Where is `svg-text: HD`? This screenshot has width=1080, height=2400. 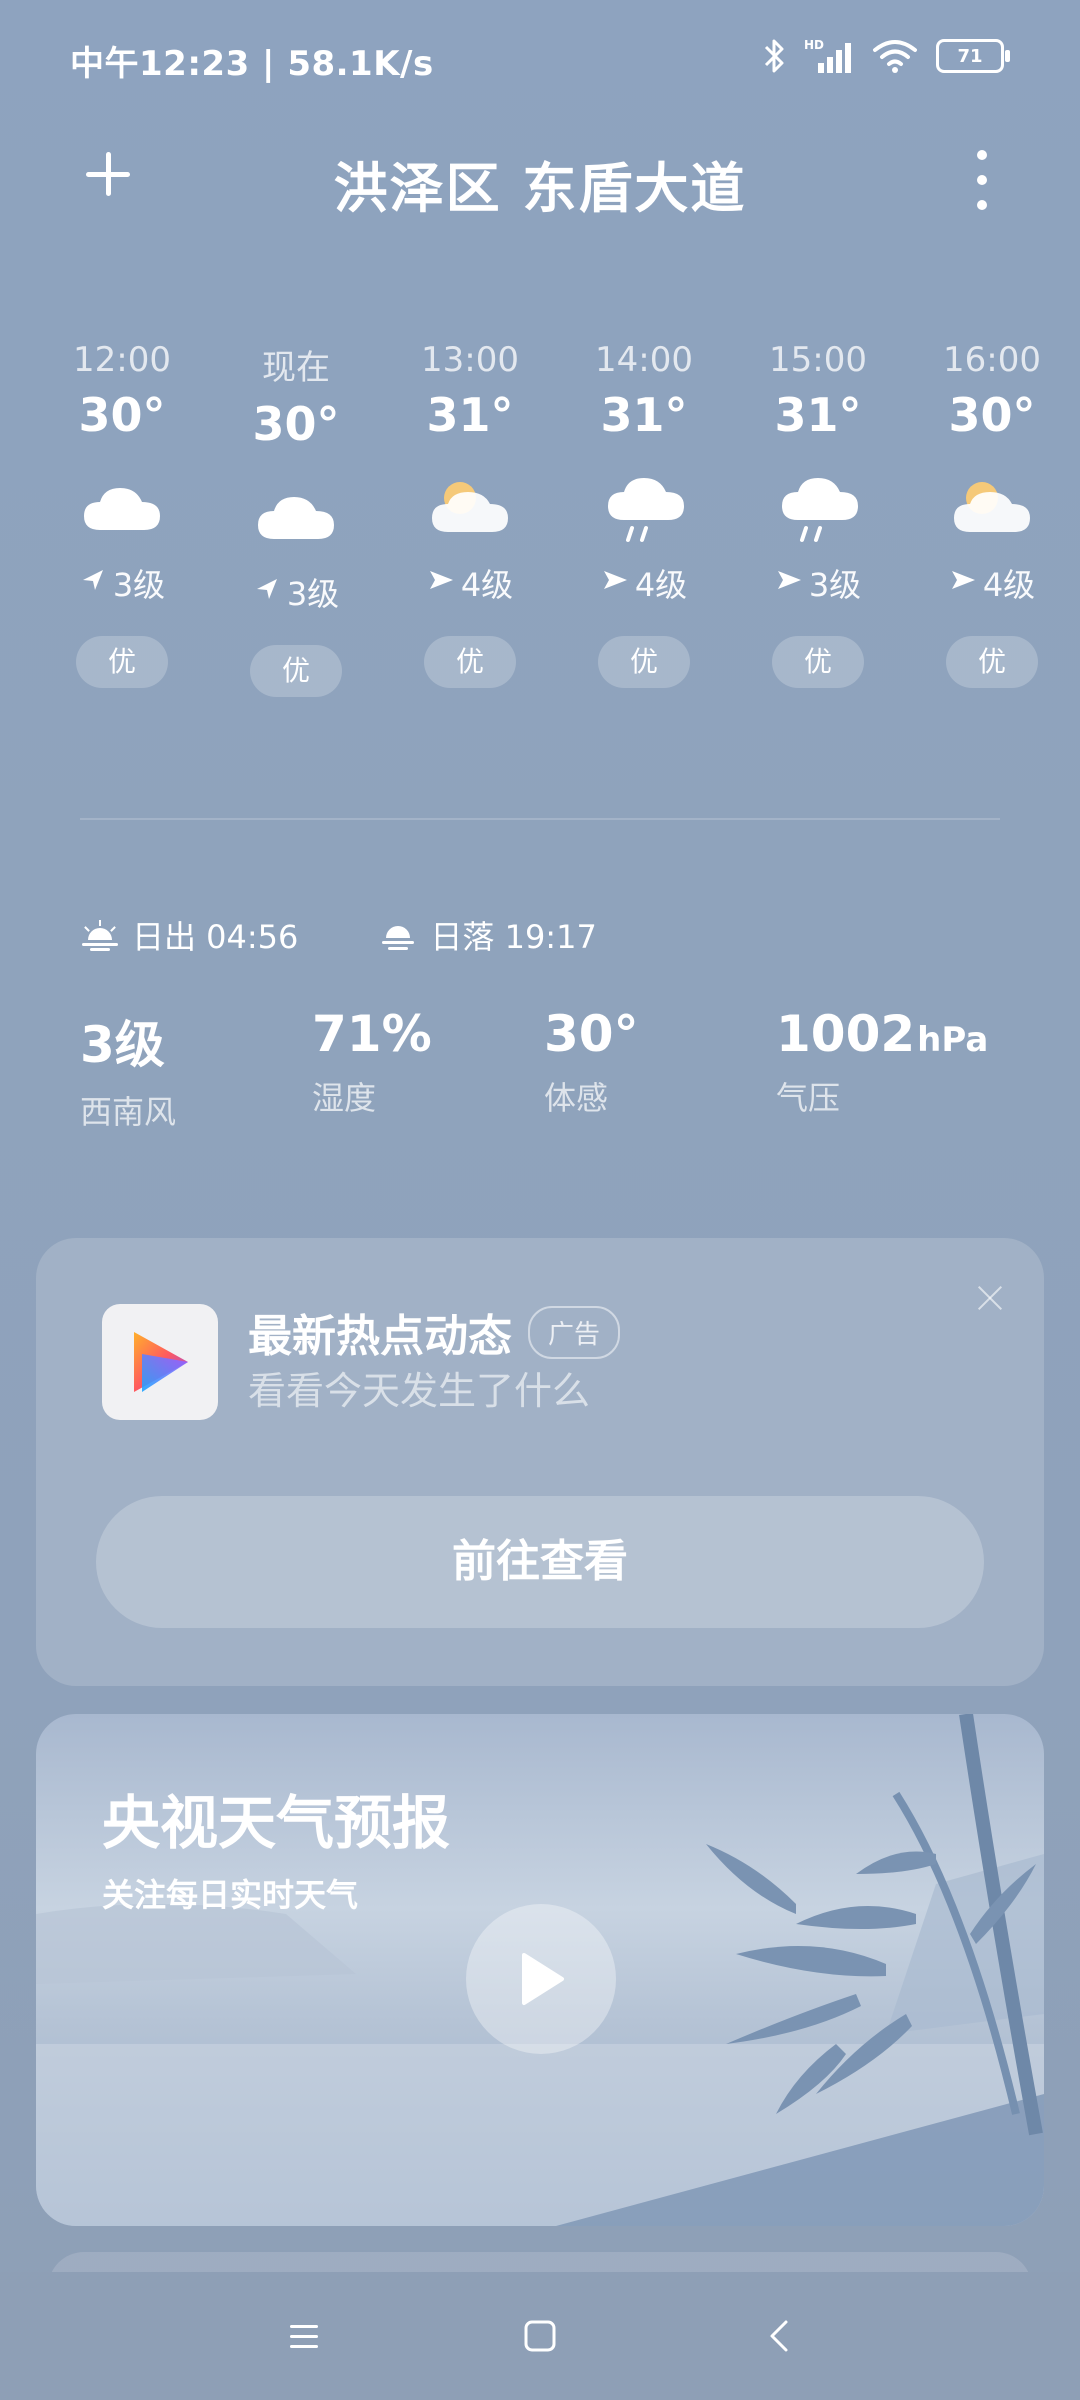 svg-text: HD is located at coordinates (814, 45).